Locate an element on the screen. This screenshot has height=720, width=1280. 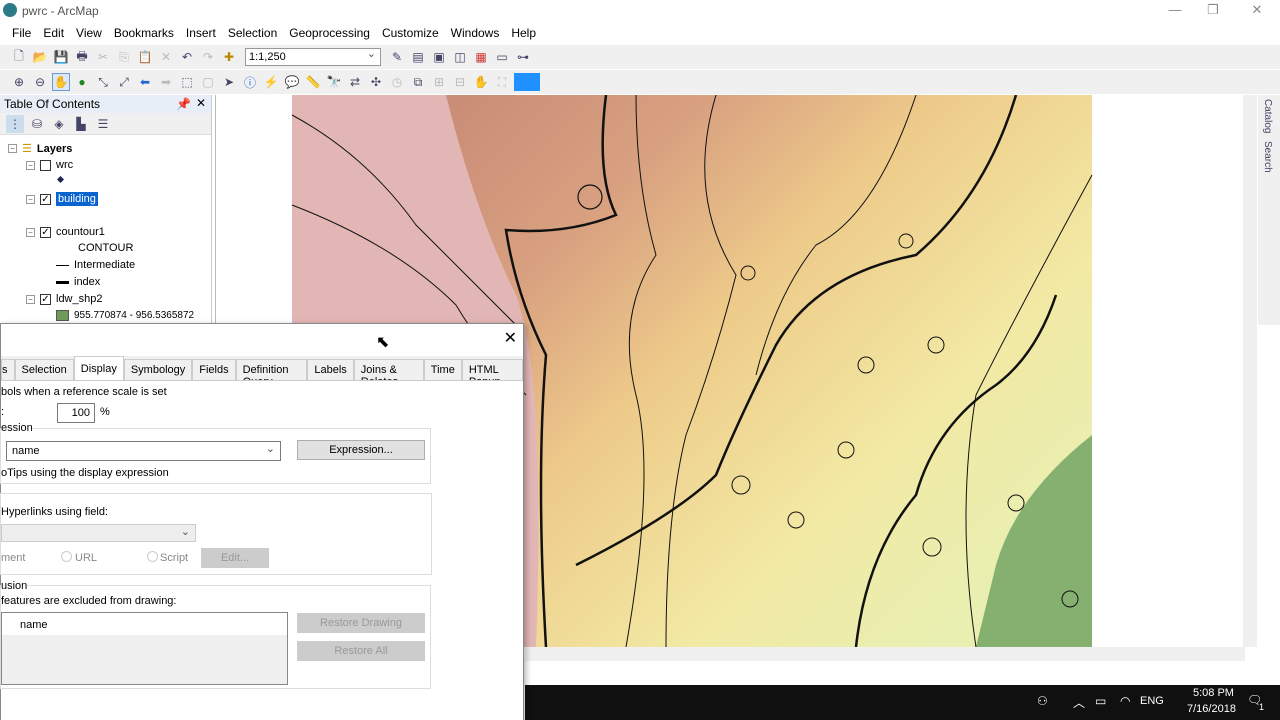
fixed-zoom-in-icon: ⤡ is located at coordinates (103, 82).